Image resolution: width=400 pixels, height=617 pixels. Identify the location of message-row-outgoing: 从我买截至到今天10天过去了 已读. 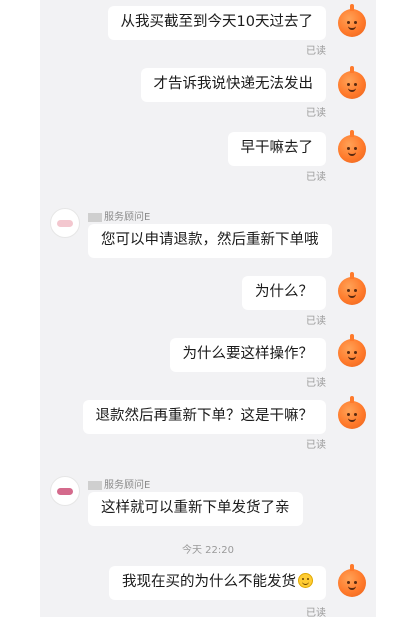
(208, 29).